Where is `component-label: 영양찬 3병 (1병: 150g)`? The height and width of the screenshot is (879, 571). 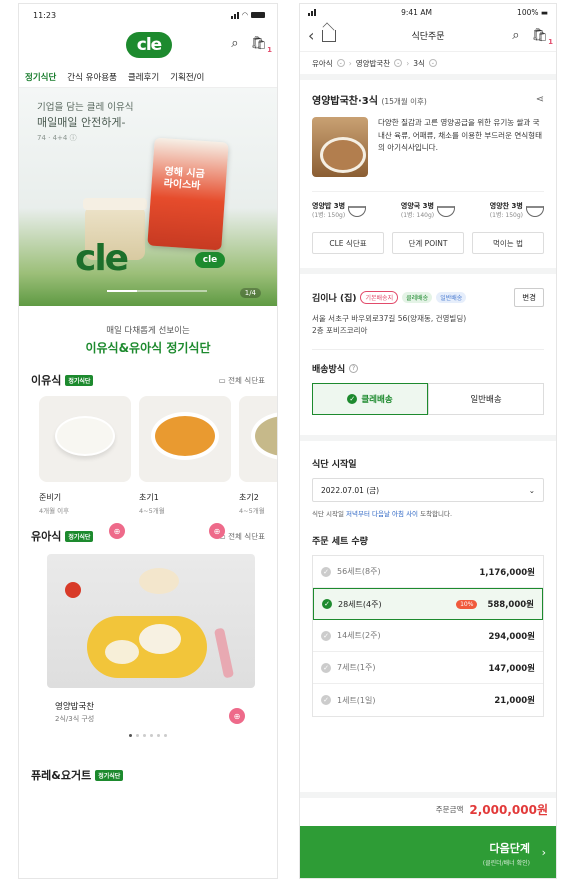
component-label: 영양찬 3병 (1병: 150g) is located at coordinates (506, 210).